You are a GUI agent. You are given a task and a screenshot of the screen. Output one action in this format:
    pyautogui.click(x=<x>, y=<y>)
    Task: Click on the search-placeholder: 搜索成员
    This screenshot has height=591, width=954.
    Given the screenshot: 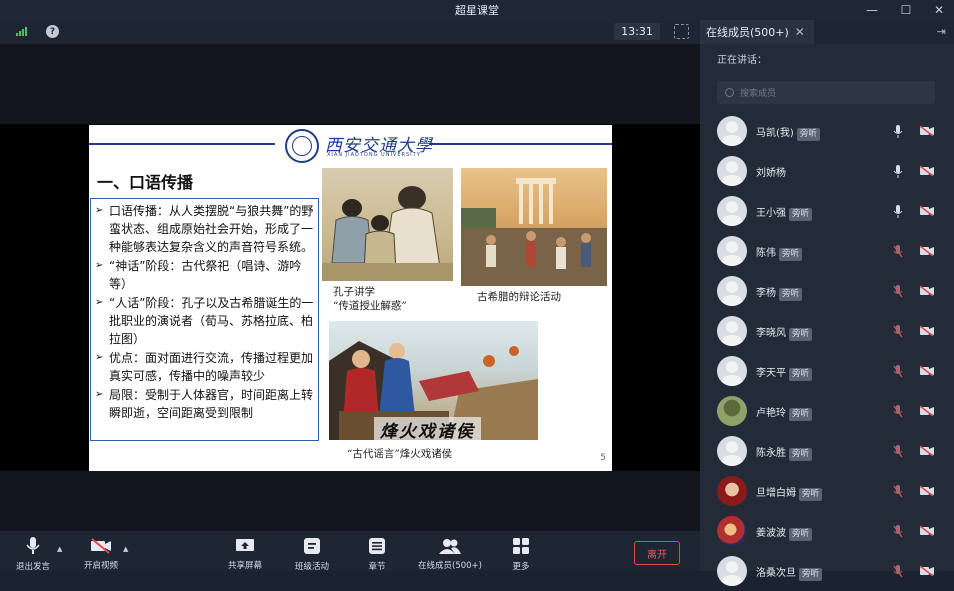 What is the action you would take?
    pyautogui.click(x=758, y=94)
    